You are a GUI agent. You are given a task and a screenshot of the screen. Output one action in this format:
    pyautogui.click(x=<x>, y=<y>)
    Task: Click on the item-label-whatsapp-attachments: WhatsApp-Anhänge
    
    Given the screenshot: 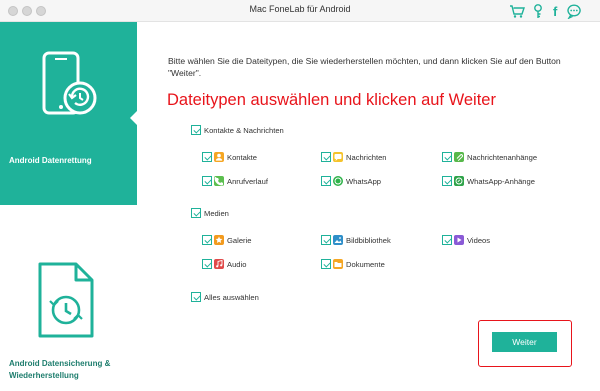 What is the action you would take?
    pyautogui.click(x=501, y=181)
    